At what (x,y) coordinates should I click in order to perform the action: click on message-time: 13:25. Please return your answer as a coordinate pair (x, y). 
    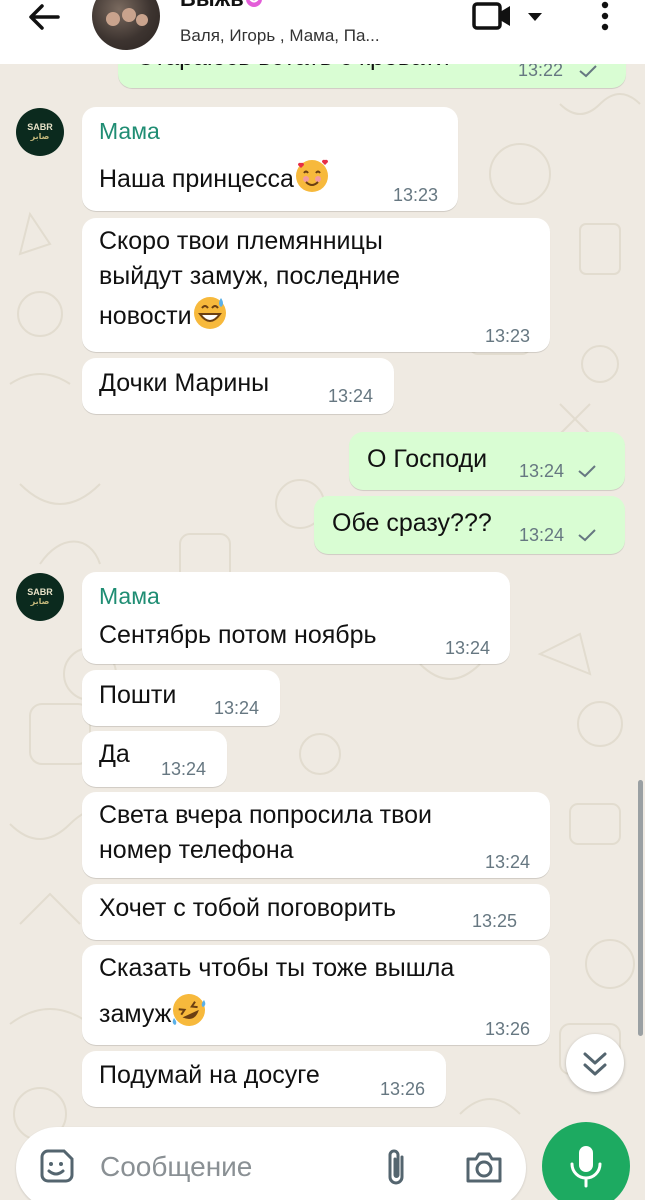
    Looking at the image, I should click on (495, 921).